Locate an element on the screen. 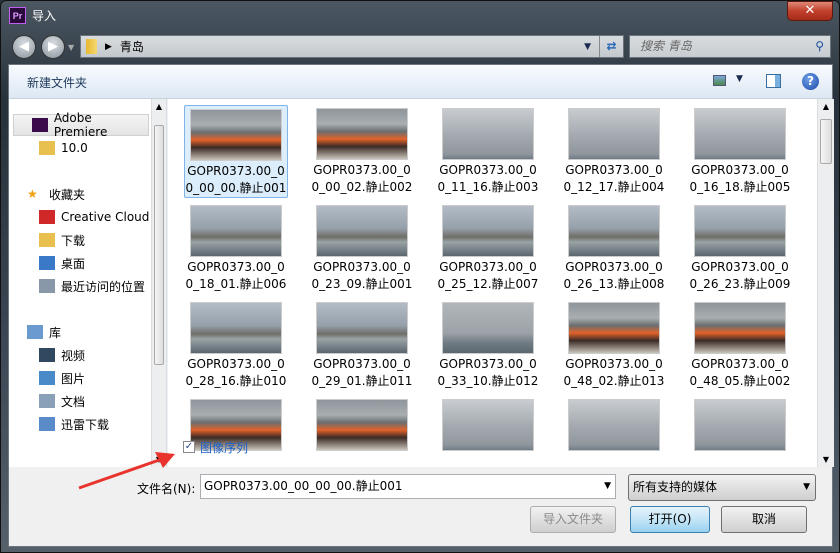 The image size is (840, 553). search-input: 搜索 青岛 ⚲ is located at coordinates (730, 46).